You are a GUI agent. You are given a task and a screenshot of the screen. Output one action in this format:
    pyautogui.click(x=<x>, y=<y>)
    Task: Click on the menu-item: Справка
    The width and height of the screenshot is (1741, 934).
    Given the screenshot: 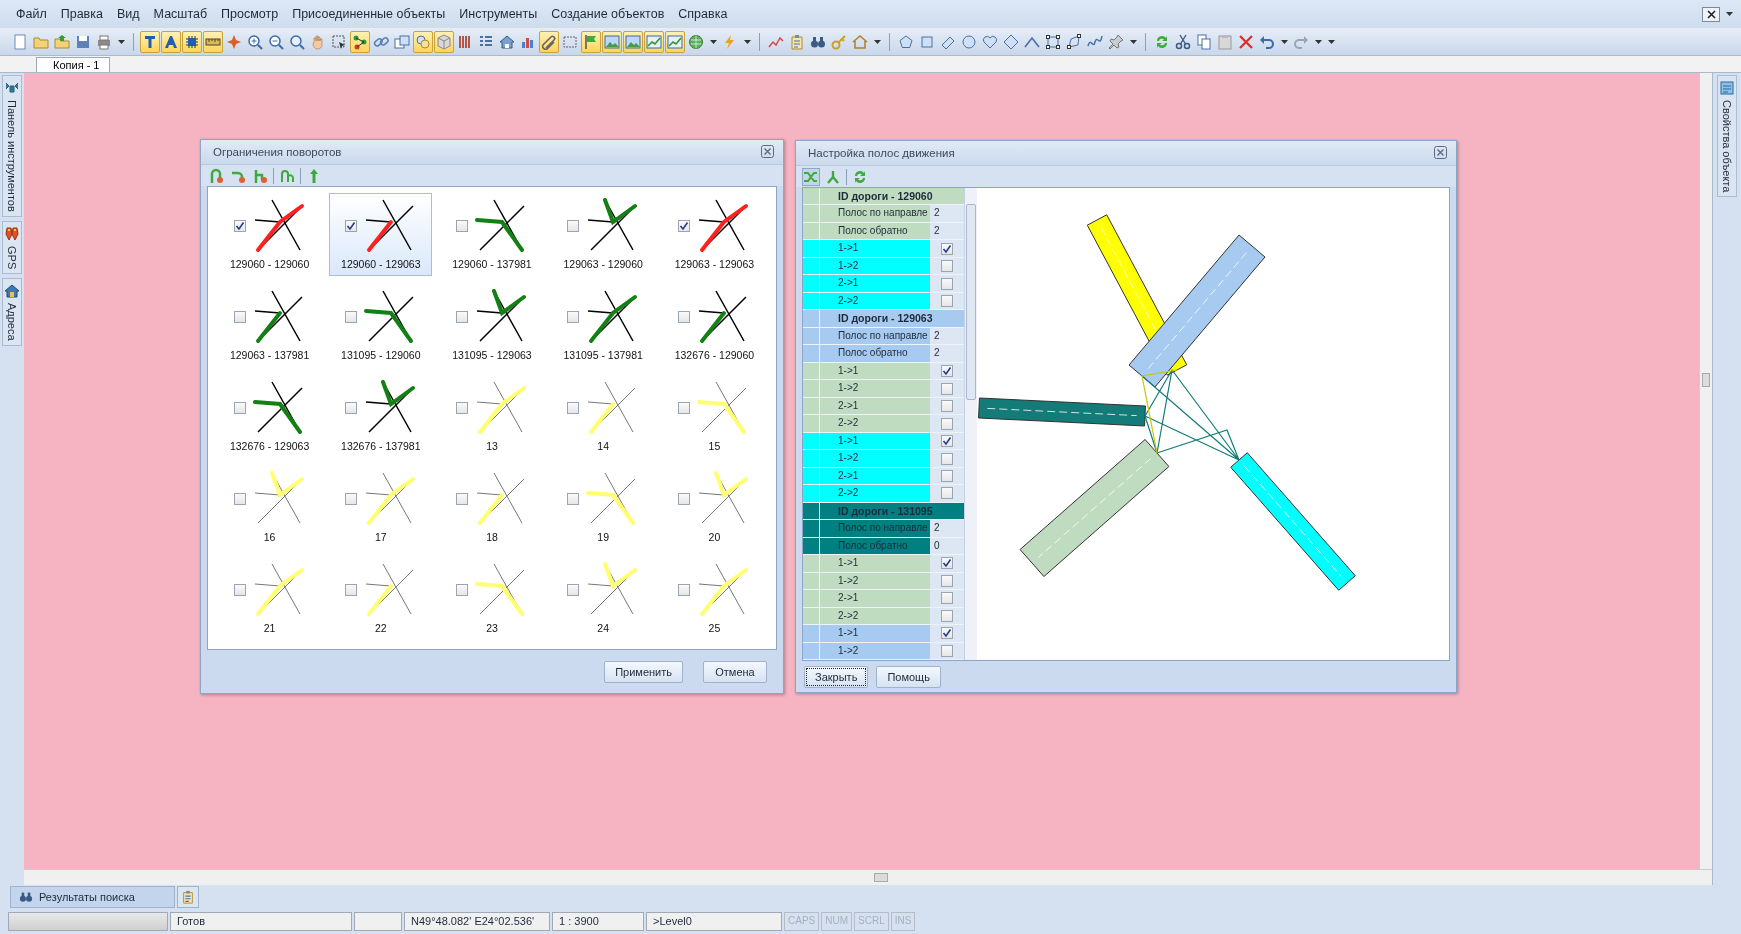 What is the action you would take?
    pyautogui.click(x=703, y=14)
    